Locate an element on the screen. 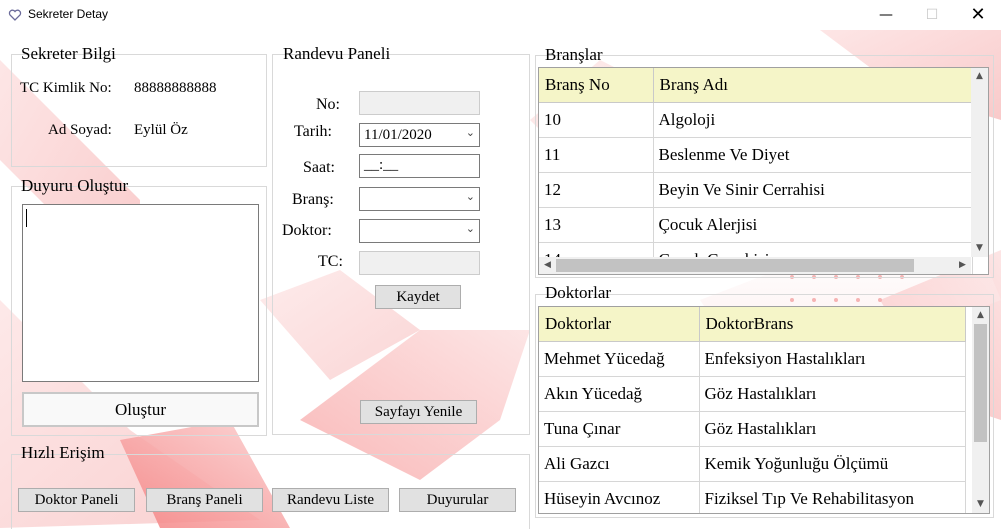 The image size is (1001, 529). doctors-vertical-scrollbar: ▲ ▼ is located at coordinates (980, 410).